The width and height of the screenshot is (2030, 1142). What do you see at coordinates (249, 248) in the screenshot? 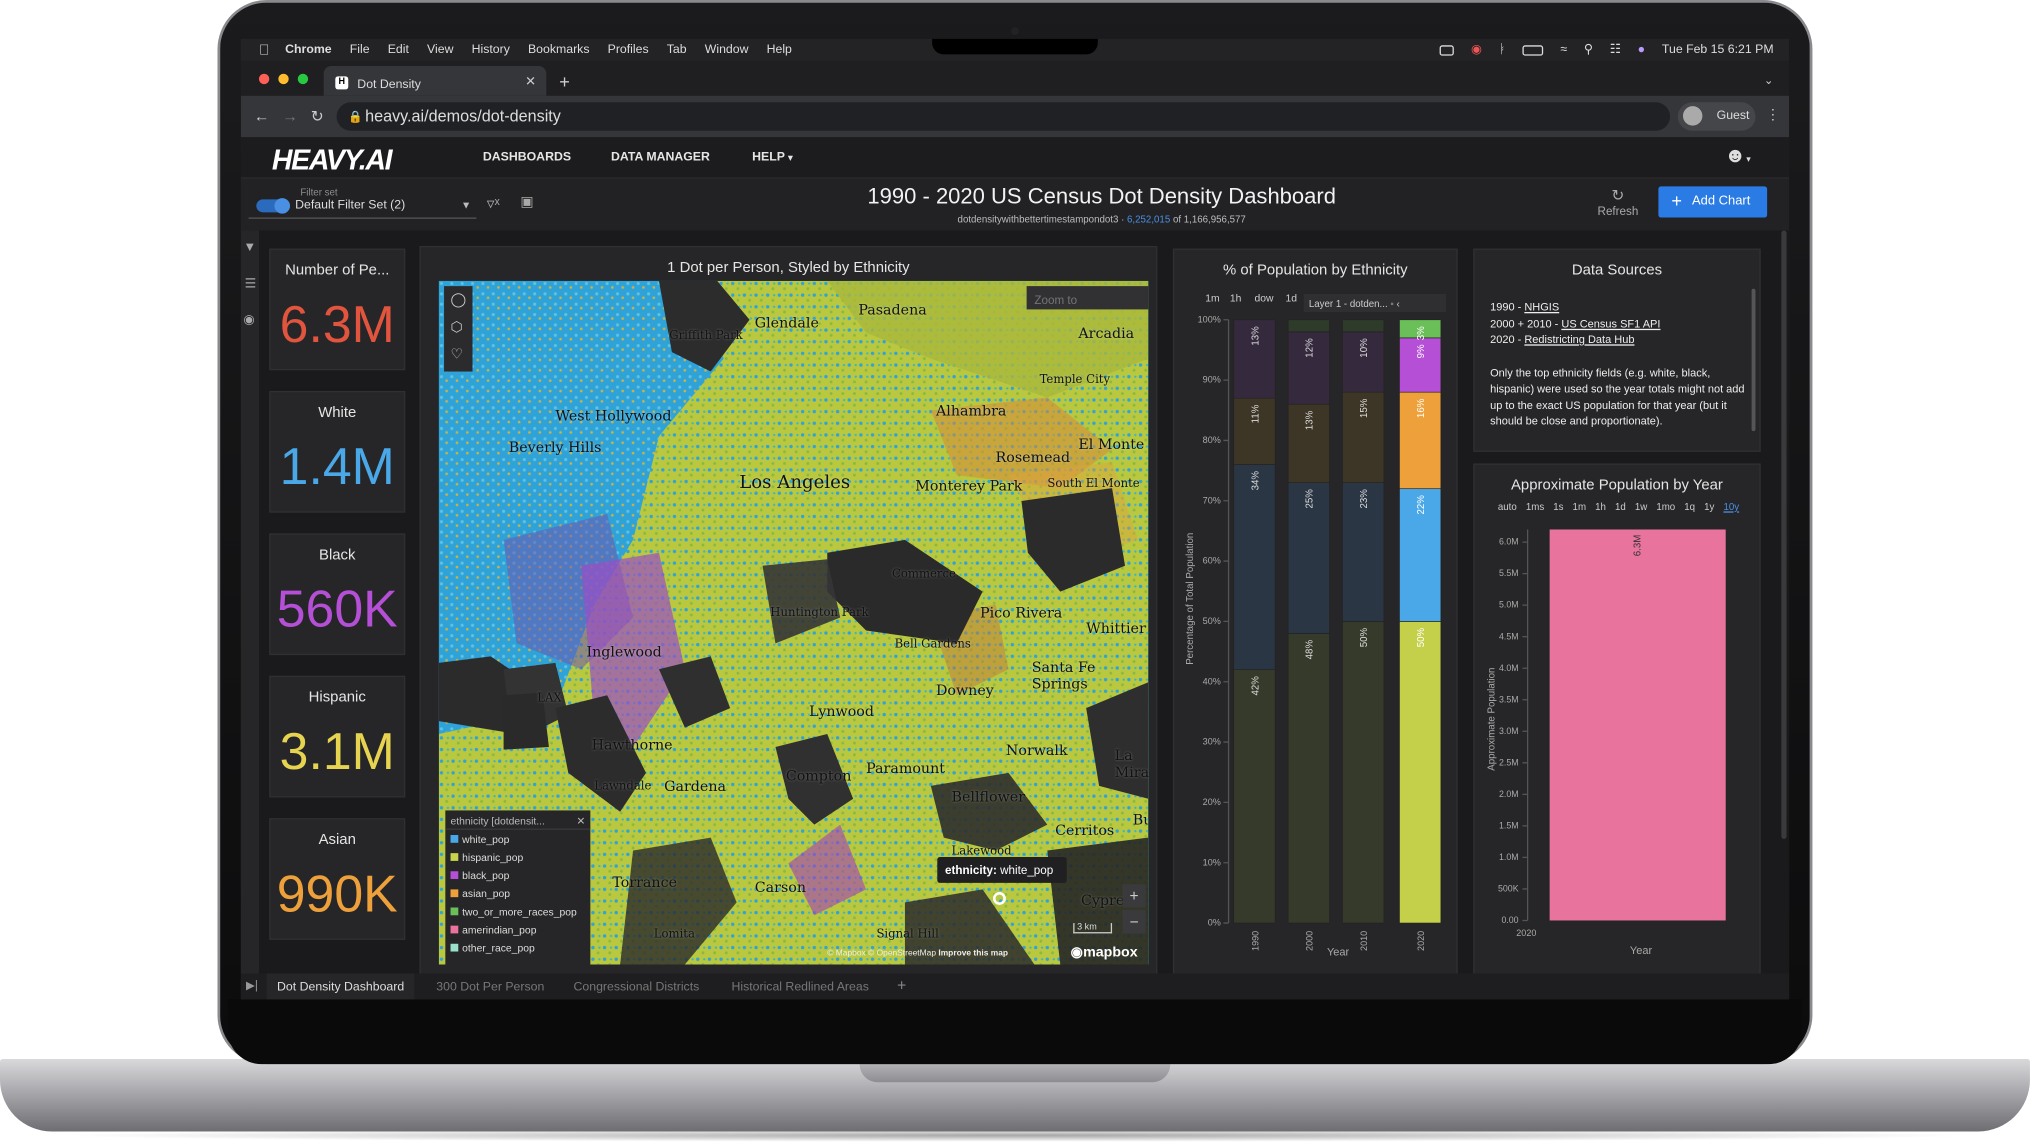
I see `filter-icon: ▼` at bounding box center [249, 248].